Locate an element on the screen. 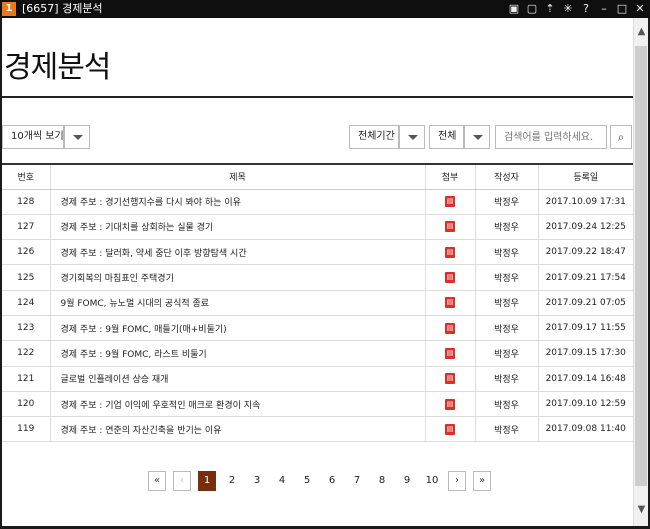 Image resolution: width=650 pixels, height=529 pixels. row-number: 127 is located at coordinates (26, 227).